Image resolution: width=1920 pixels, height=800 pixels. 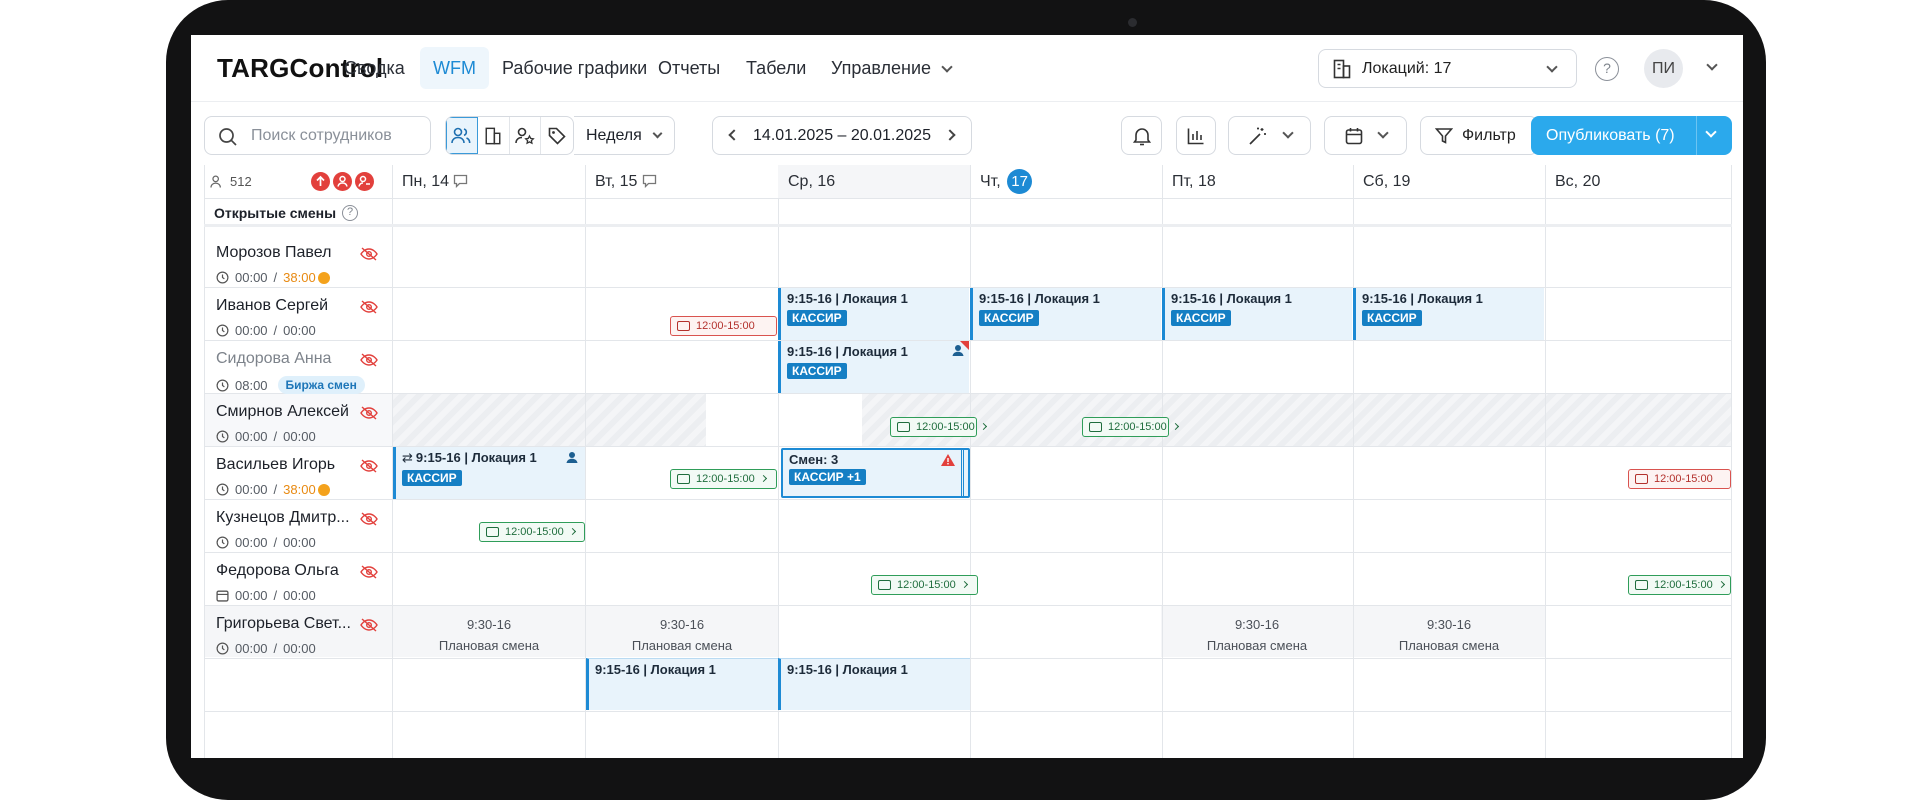 What do you see at coordinates (286, 213) in the screenshot?
I see `open-shifts-row: Открытые смены ?` at bounding box center [286, 213].